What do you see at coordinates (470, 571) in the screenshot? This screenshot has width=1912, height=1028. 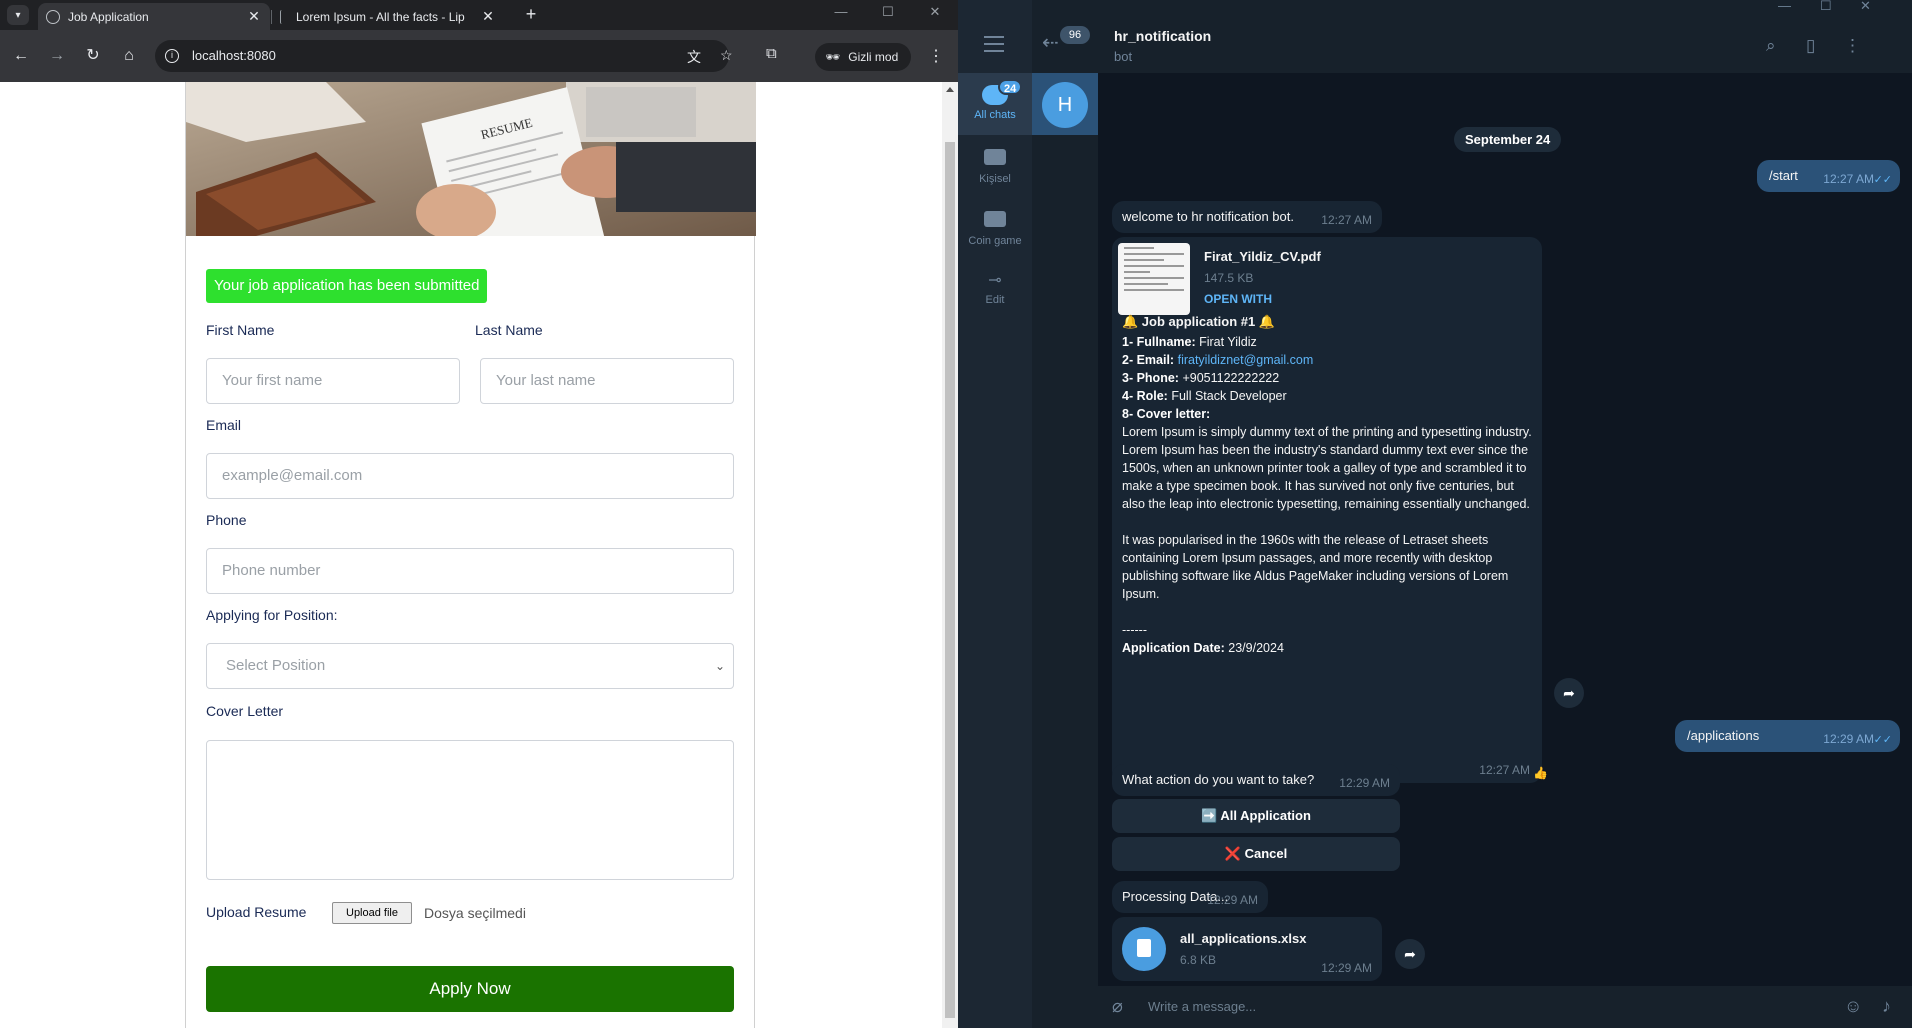 I see `phone-input: Phone number` at bounding box center [470, 571].